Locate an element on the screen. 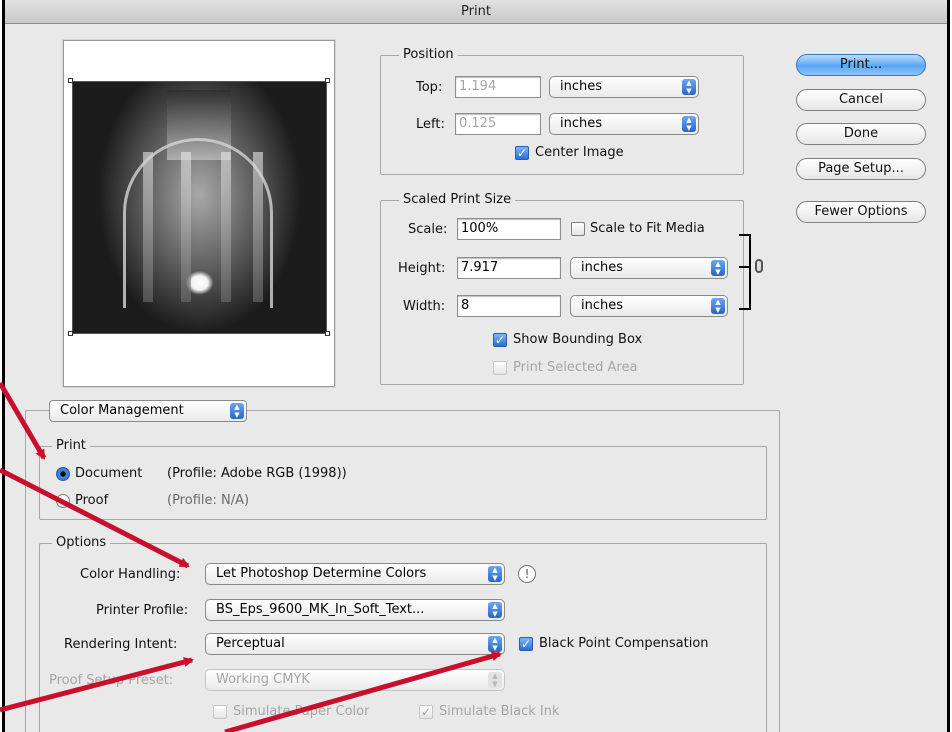  bbox-handle-tl is located at coordinates (70, 80).